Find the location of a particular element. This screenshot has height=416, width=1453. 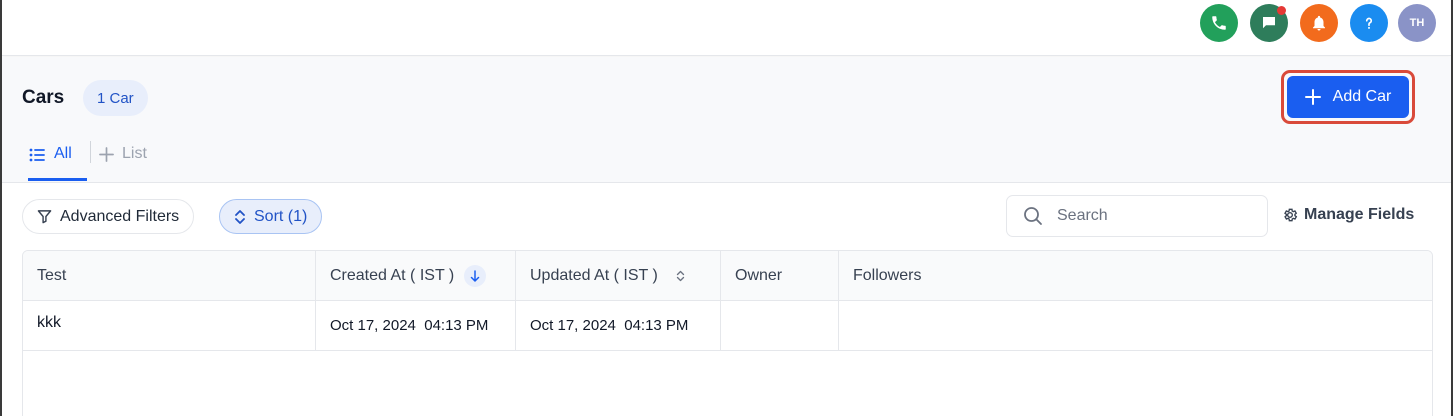

manage-fields-label: Manage Fields is located at coordinates (1359, 214).